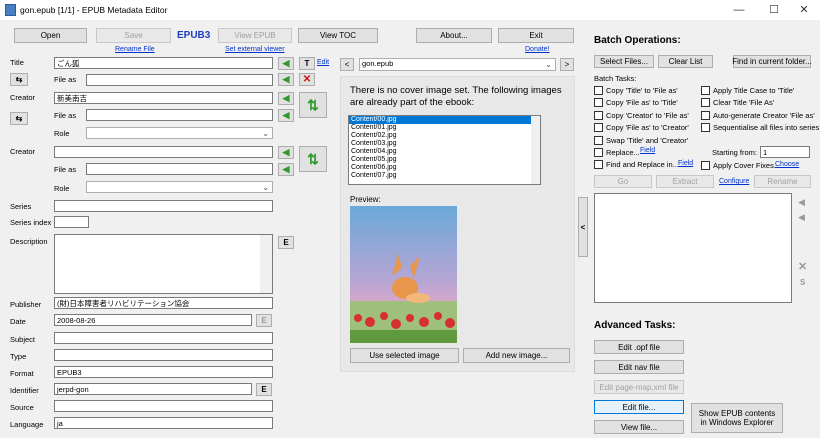  I want to click on sort-button: S, so click(802, 282).